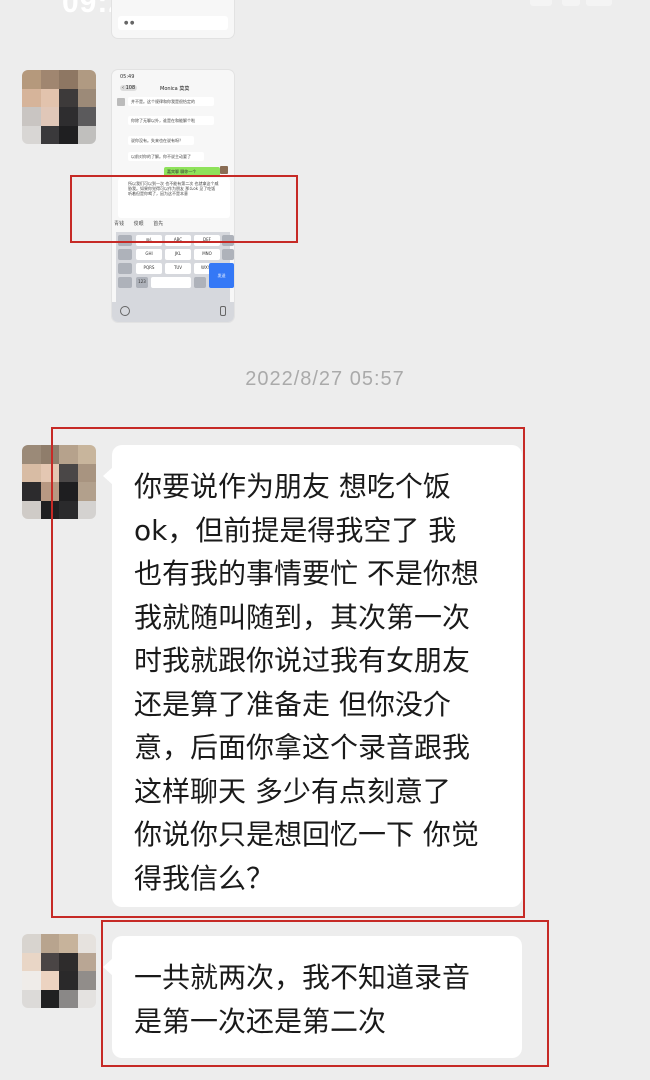 The image size is (650, 1080). I want to click on mini-key: MNO, so click(207, 254).